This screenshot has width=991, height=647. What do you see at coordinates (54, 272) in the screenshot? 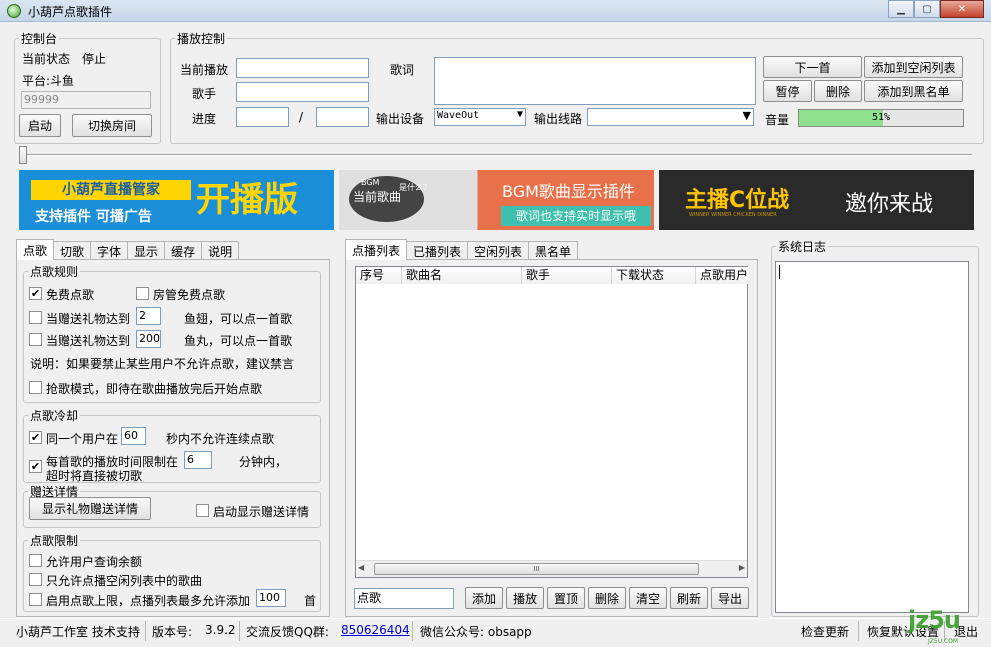
I see `rules-legend: 点歌规则` at bounding box center [54, 272].